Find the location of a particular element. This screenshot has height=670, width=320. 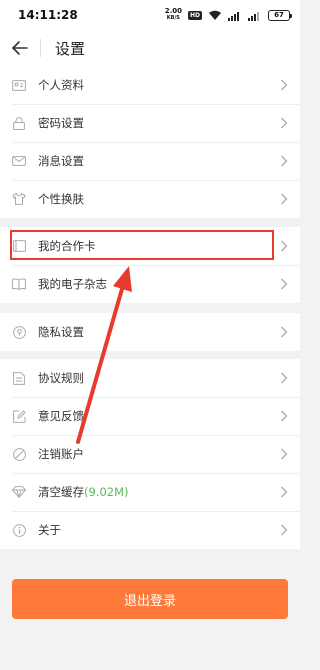

status-icons: 2.00 KB/S HD 67 is located at coordinates (228, 15).